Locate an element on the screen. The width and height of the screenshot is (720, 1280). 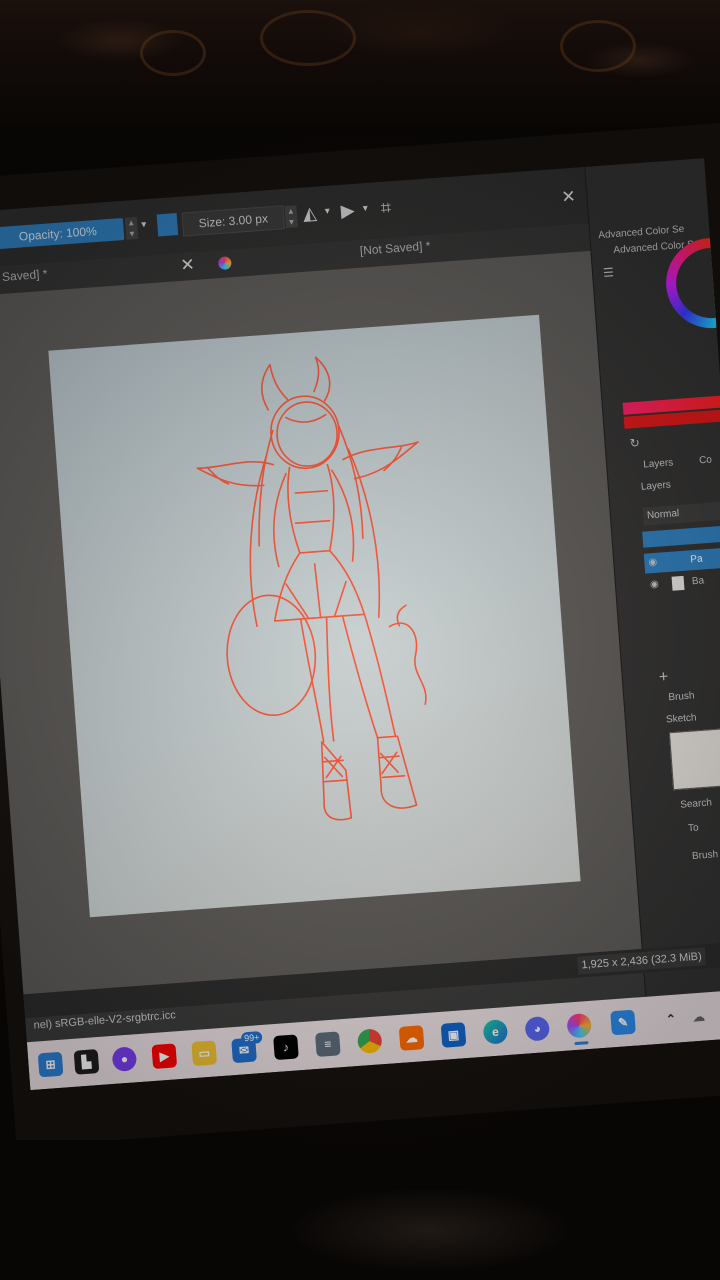
store-icon: ▣ is located at coordinates (453, 1035).